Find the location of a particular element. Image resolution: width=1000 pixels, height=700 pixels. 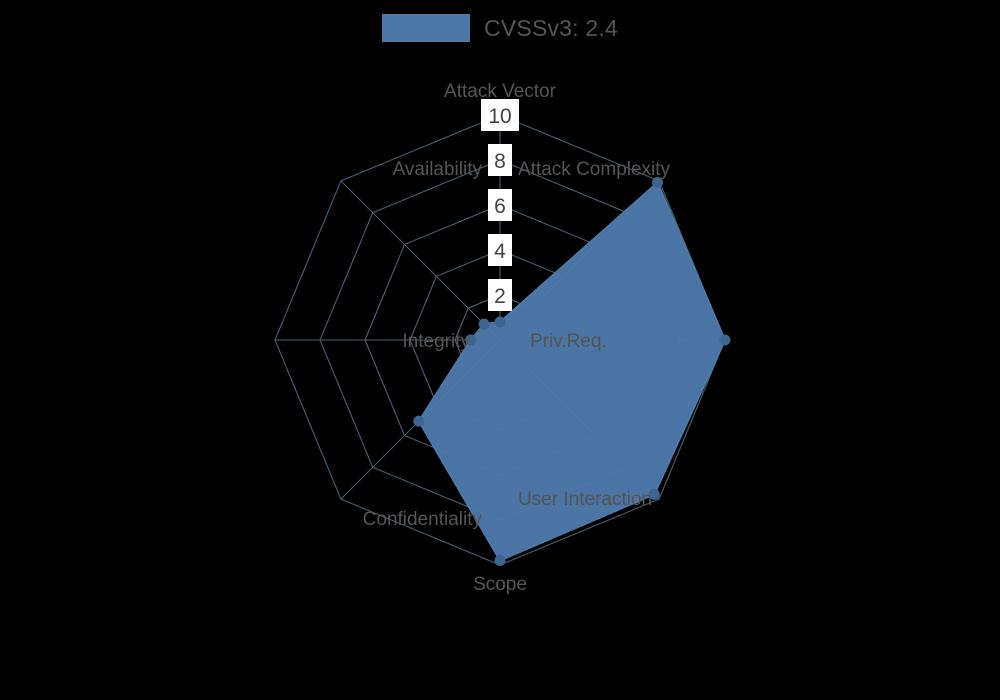

radar-axis-label-priv-req: Priv.Req. is located at coordinates (568, 341).